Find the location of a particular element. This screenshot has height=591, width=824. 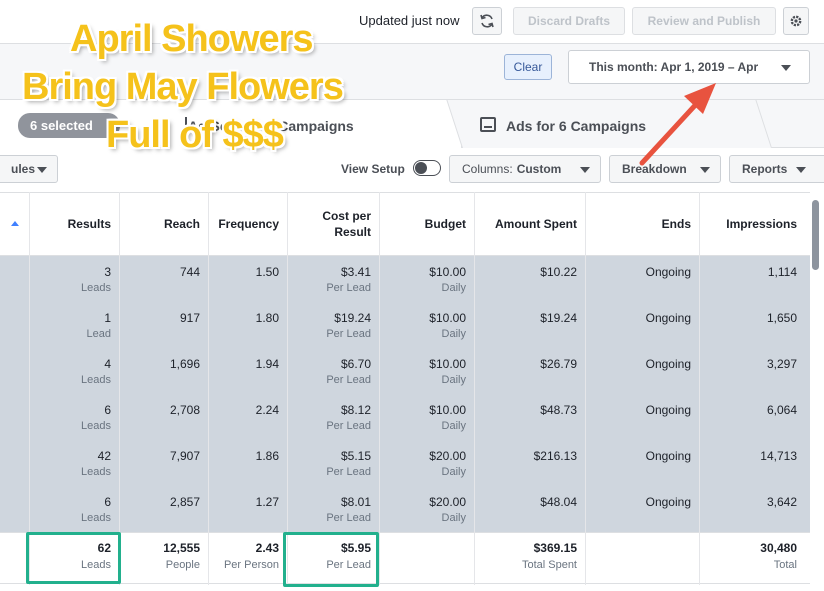

cell-amount-value: $48.73 is located at coordinates (558, 410).